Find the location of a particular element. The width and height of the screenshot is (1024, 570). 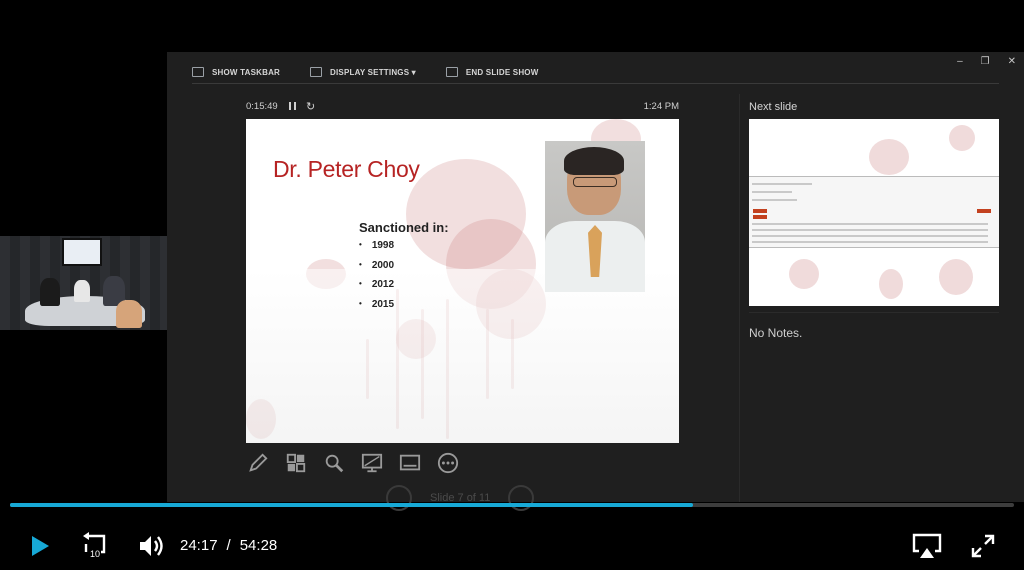

more-options-icon is located at coordinates (448, 463).